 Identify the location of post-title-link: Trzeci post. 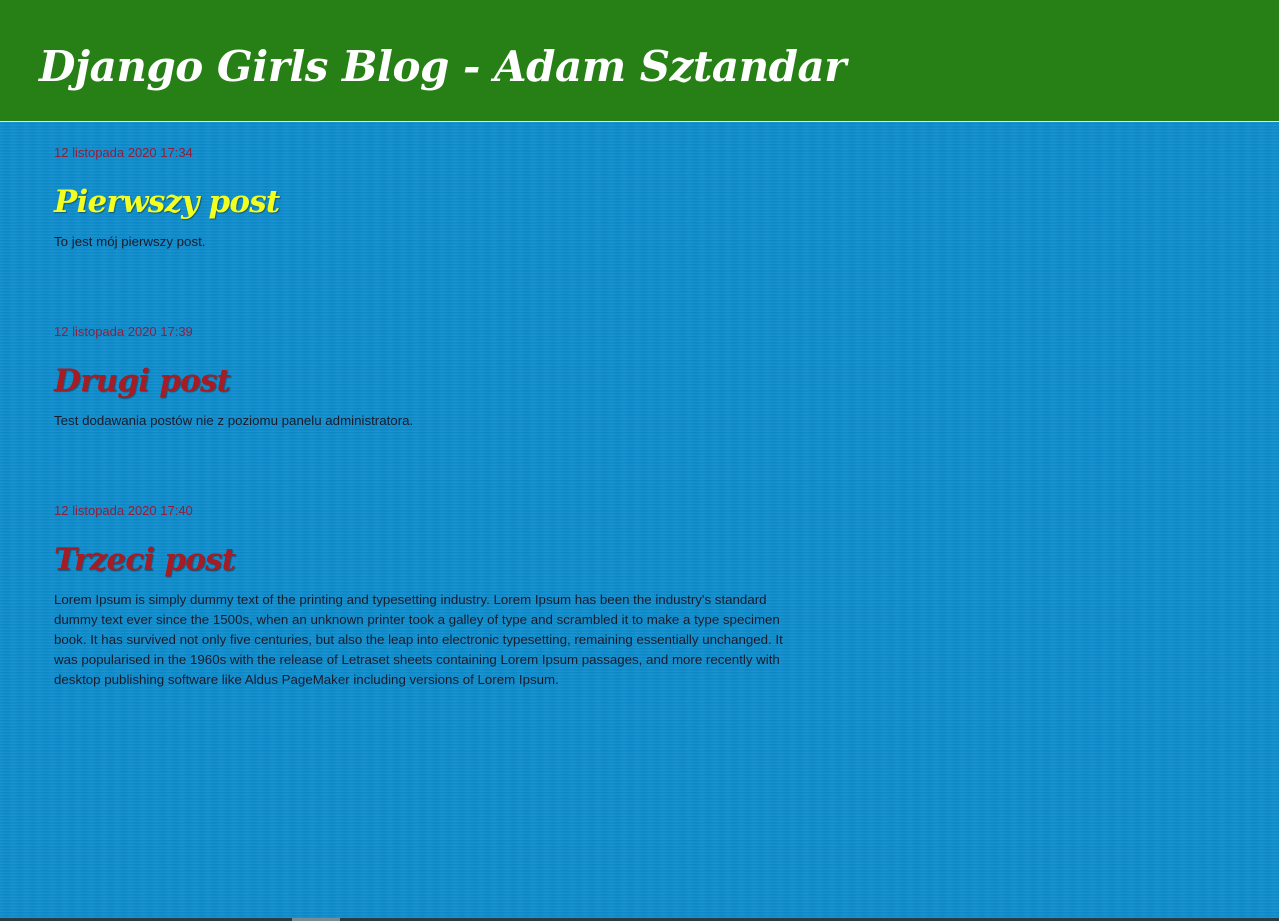
(145, 560).